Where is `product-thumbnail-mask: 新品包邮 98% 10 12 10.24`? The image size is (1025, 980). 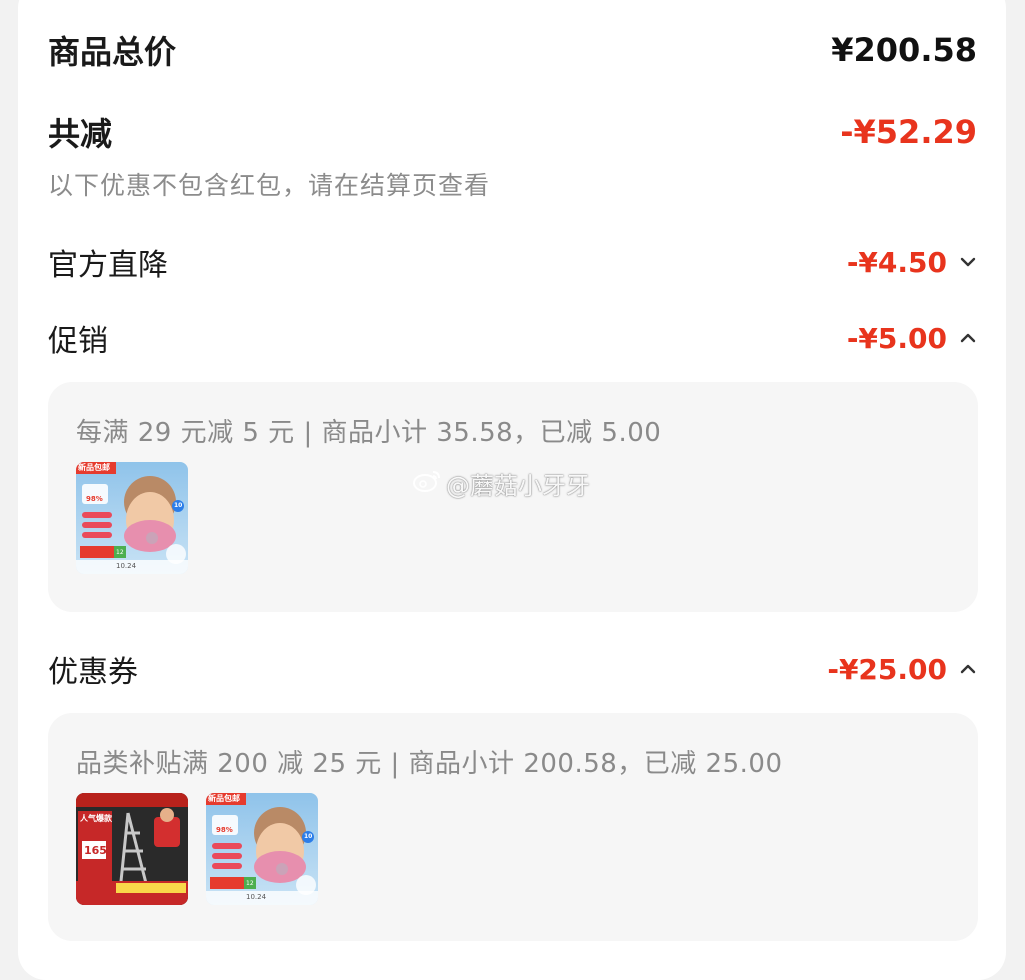
product-thumbnail-mask: 新品包邮 98% 10 12 10.24 is located at coordinates (132, 518).